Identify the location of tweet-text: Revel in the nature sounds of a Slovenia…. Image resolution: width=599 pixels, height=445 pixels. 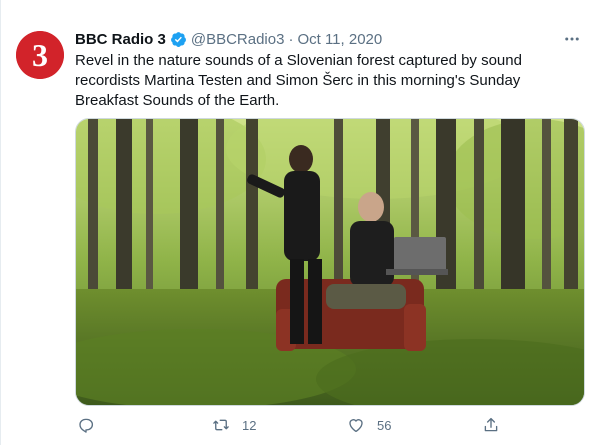
(298, 80).